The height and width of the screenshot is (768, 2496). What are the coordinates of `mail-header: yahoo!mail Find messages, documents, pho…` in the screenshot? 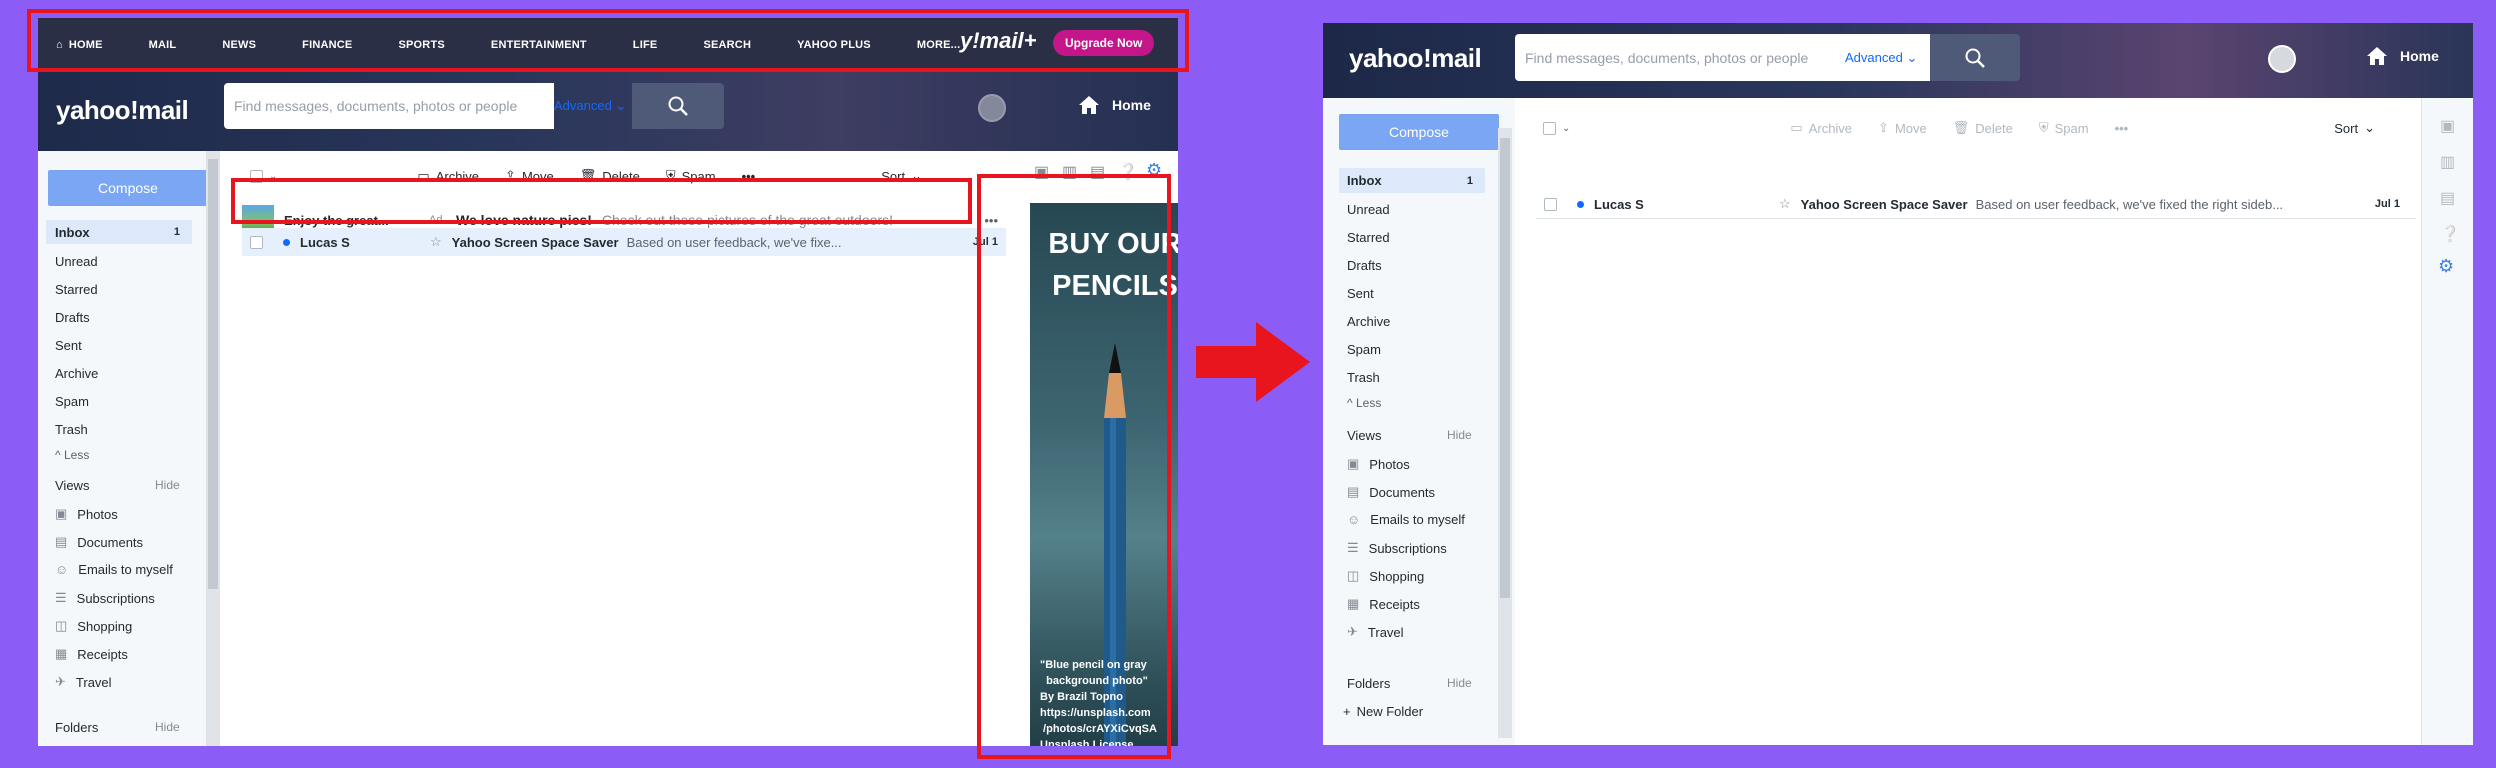 It's located at (1898, 60).